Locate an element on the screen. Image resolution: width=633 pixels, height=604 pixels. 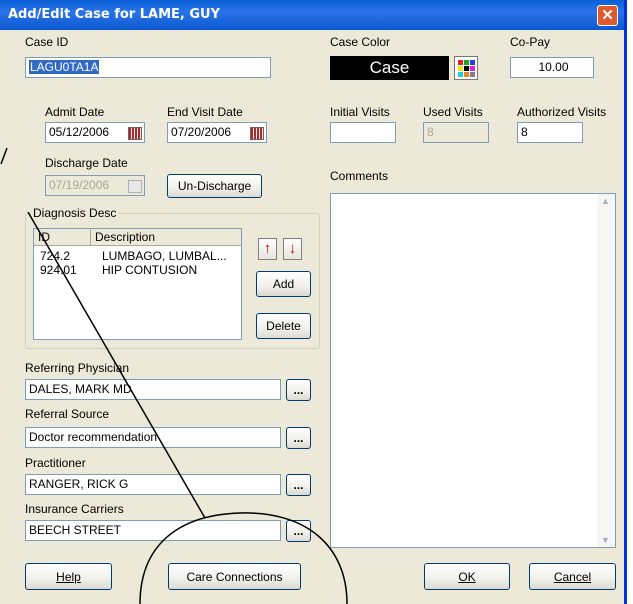
annotation-circle is located at coordinates (243, 558).